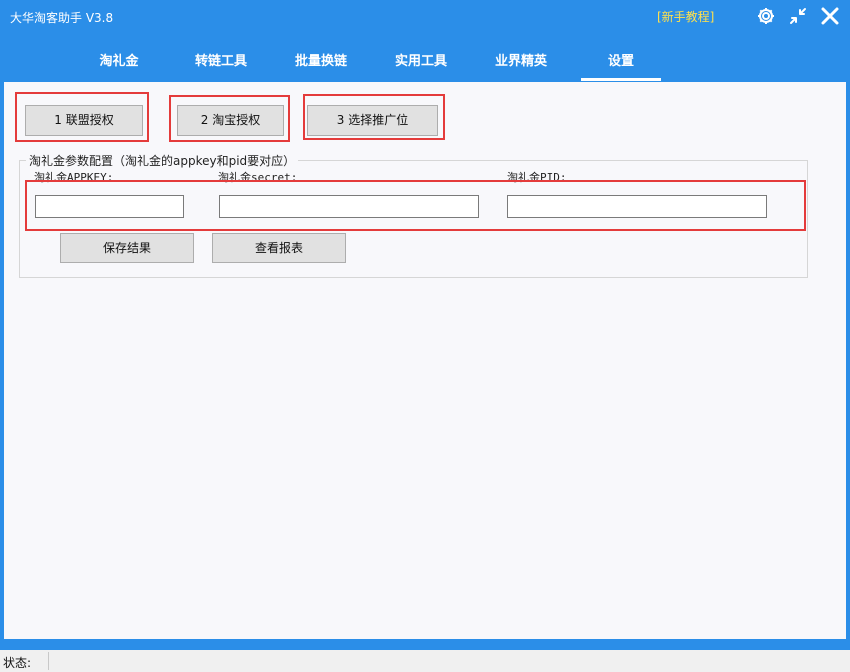 The width and height of the screenshot is (850, 672). I want to click on main-tabs: 淘礼金 转链工具 批量换链 实用工具 业界精英 设置, so click(425, 62).